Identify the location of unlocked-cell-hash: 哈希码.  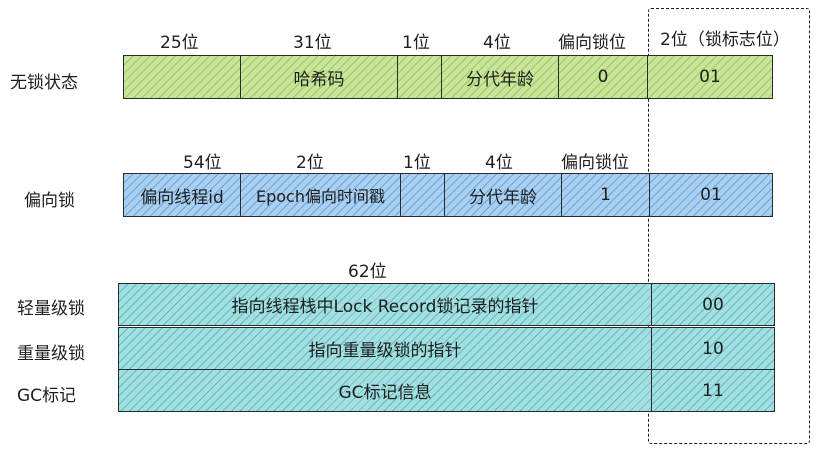
(319, 77).